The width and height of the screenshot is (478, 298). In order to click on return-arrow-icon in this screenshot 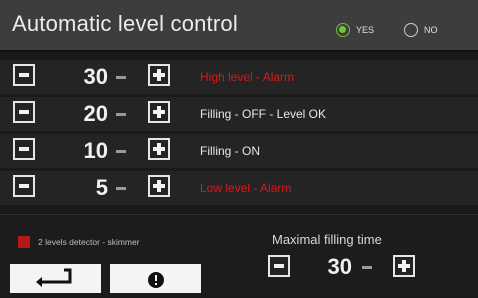, I will do `click(54, 277)`.